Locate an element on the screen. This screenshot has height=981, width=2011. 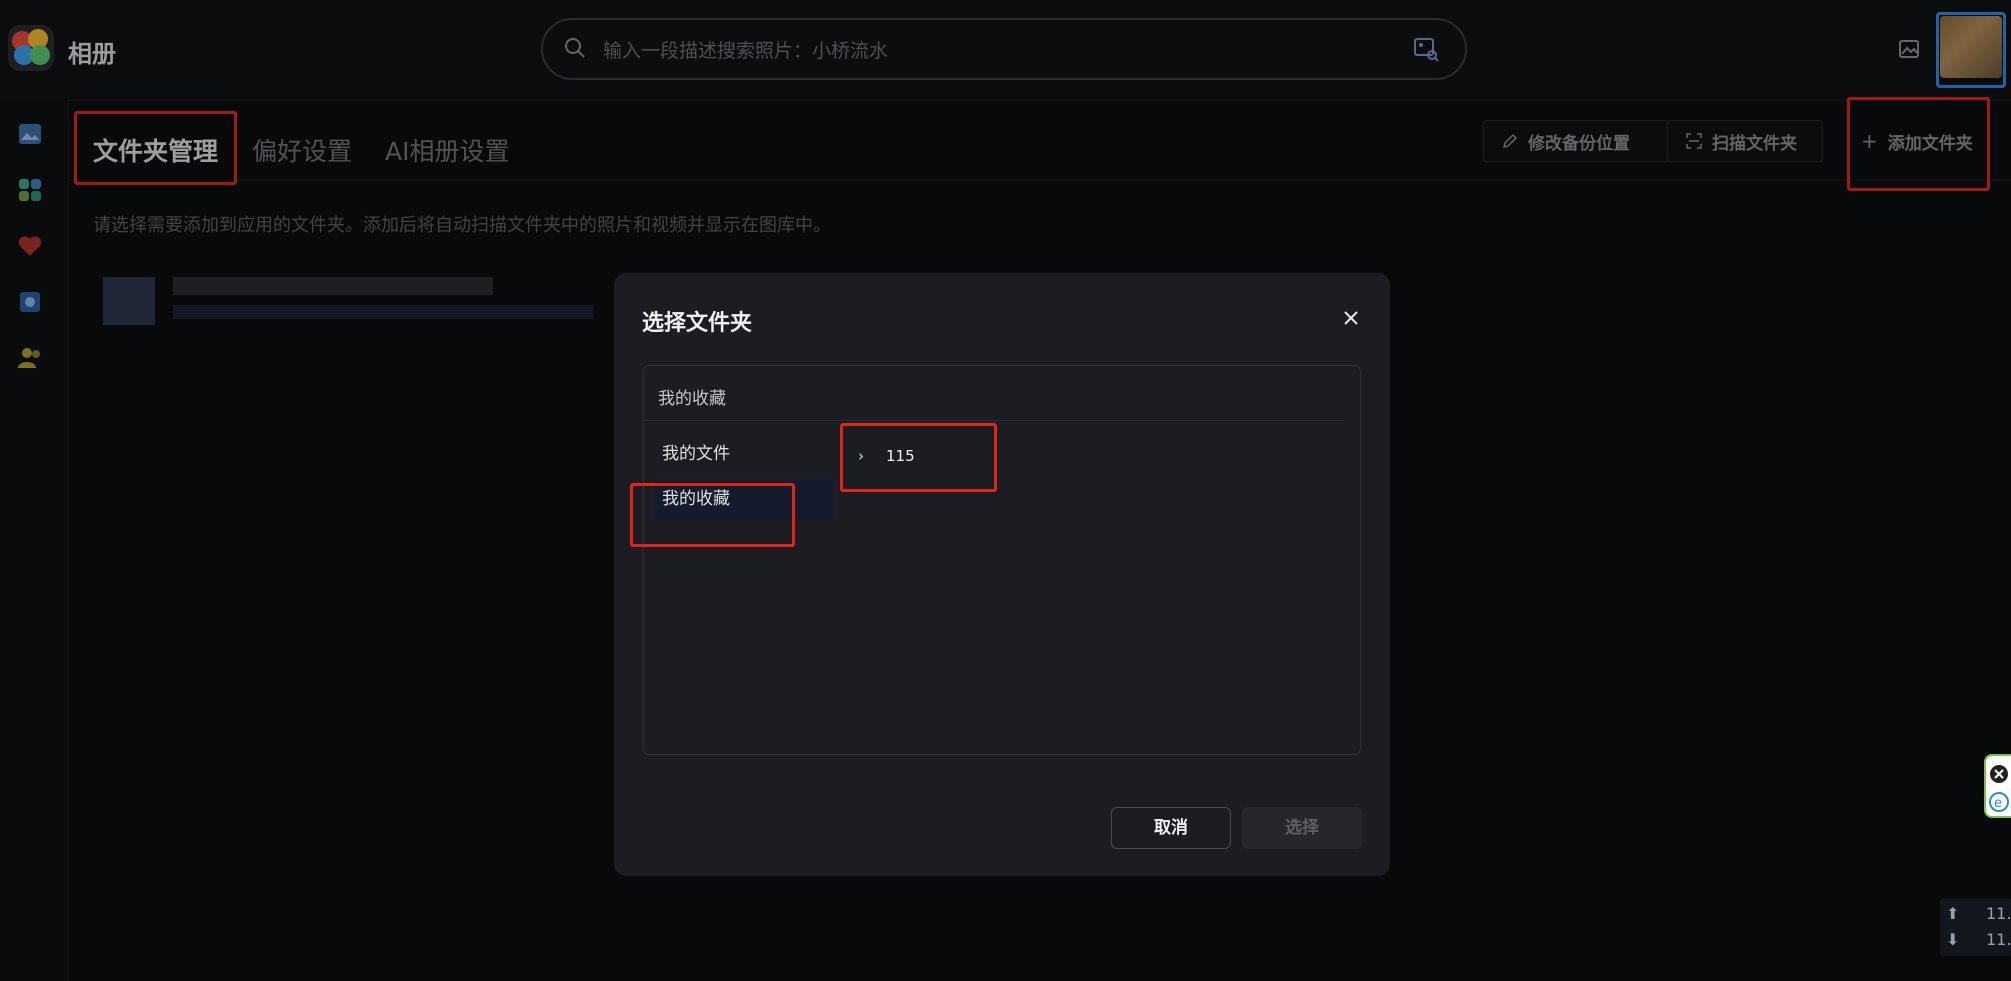
upload-speed: 11. is located at coordinates (1998, 913).